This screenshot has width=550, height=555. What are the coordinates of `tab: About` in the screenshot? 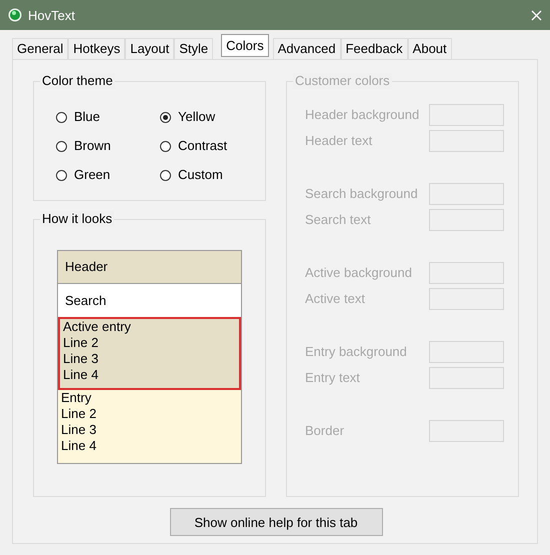 It's located at (430, 48).